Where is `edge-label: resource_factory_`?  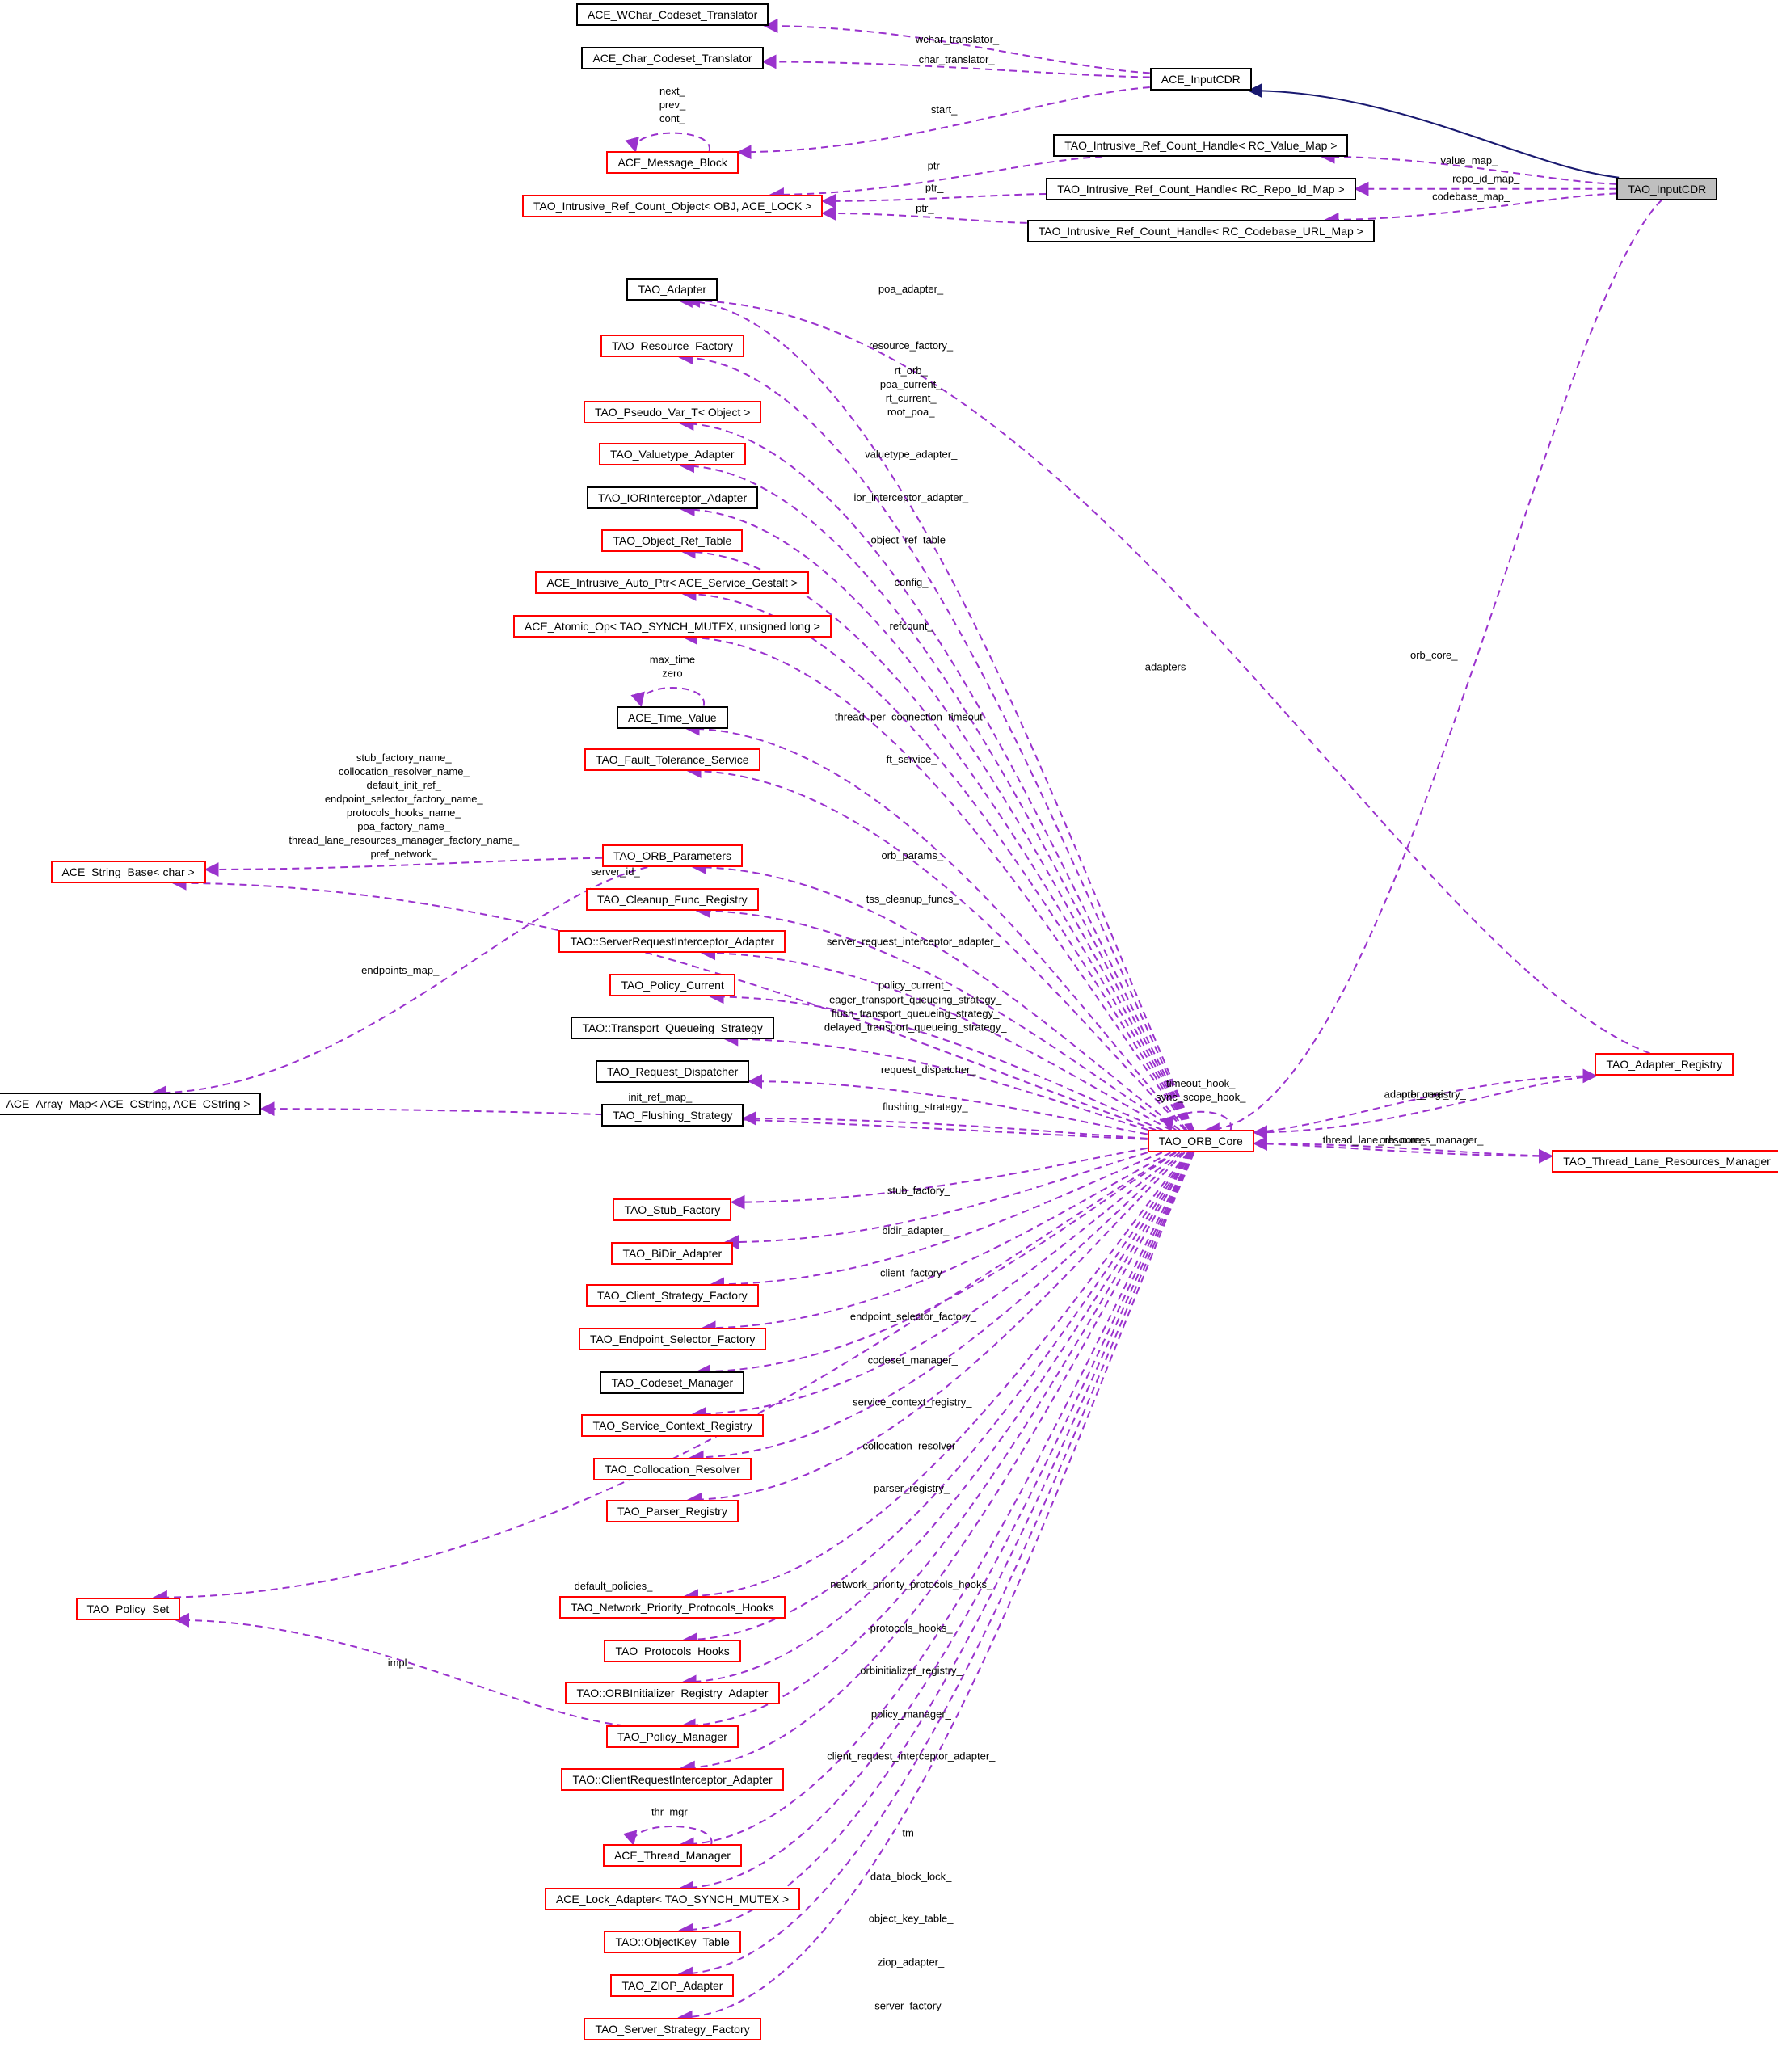
edge-label: resource_factory_ is located at coordinates (912, 346).